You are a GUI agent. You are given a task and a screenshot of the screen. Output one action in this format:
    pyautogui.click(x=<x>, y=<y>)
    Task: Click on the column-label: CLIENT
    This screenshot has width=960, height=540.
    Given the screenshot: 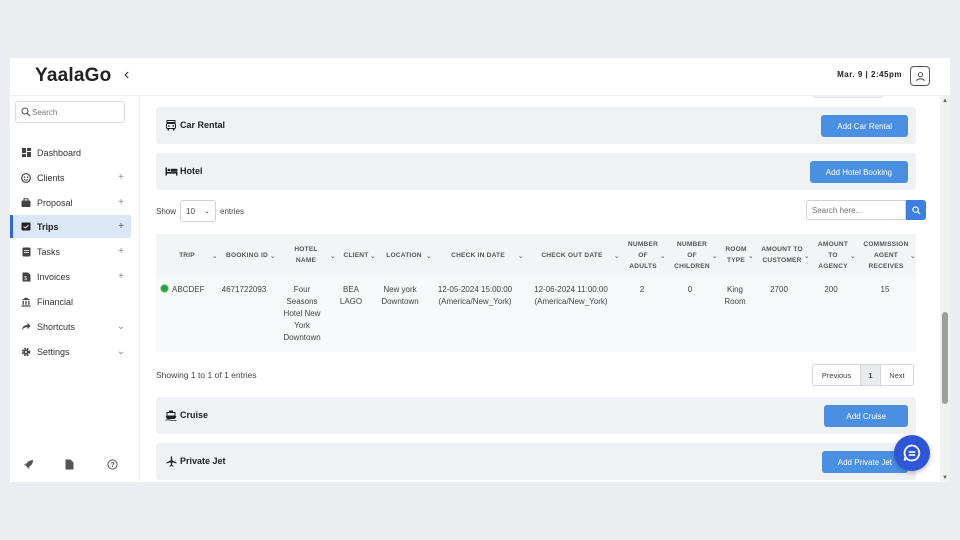 What is the action you would take?
    pyautogui.click(x=356, y=255)
    